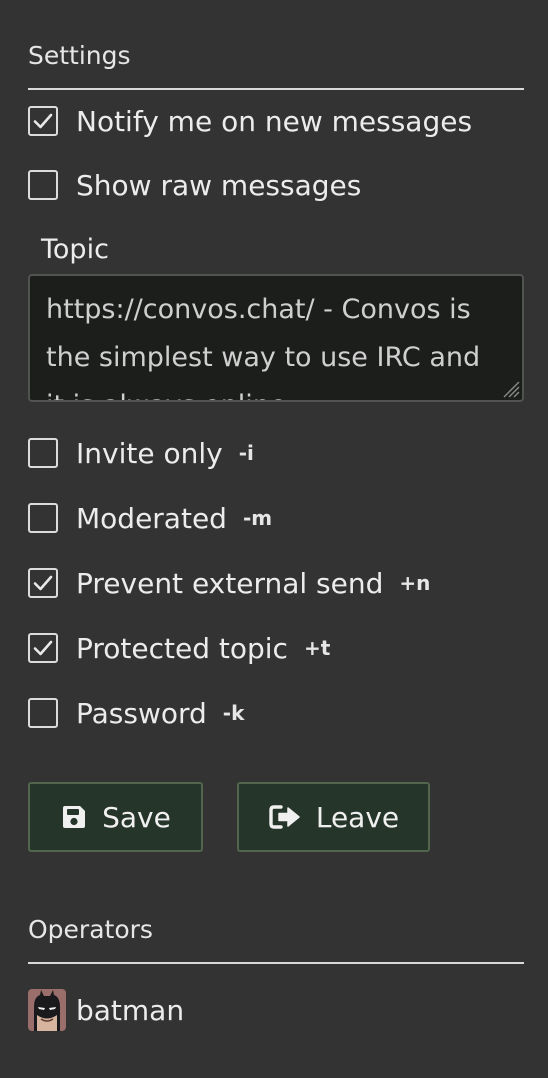 Image resolution: width=548 pixels, height=1078 pixels. Describe the element at coordinates (43, 518) in the screenshot. I see `moderated-checkbox` at that location.